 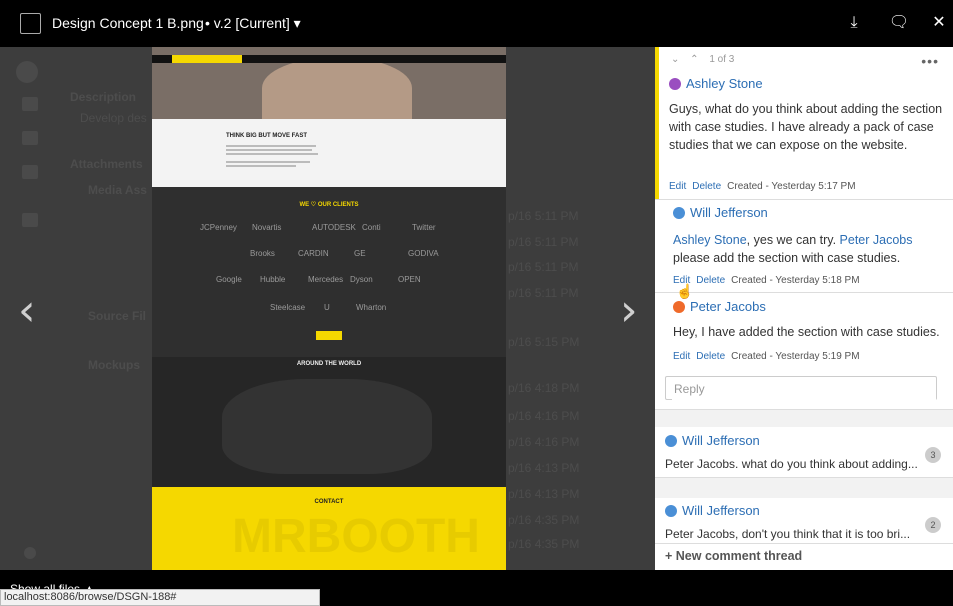 I want to click on version-dropdown: • v.2 [Current] ▾, so click(x=253, y=23).